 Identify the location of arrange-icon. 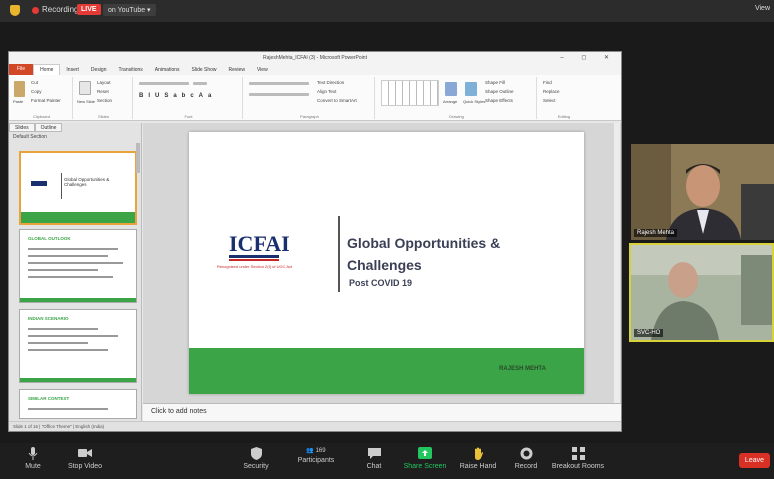
(451, 89).